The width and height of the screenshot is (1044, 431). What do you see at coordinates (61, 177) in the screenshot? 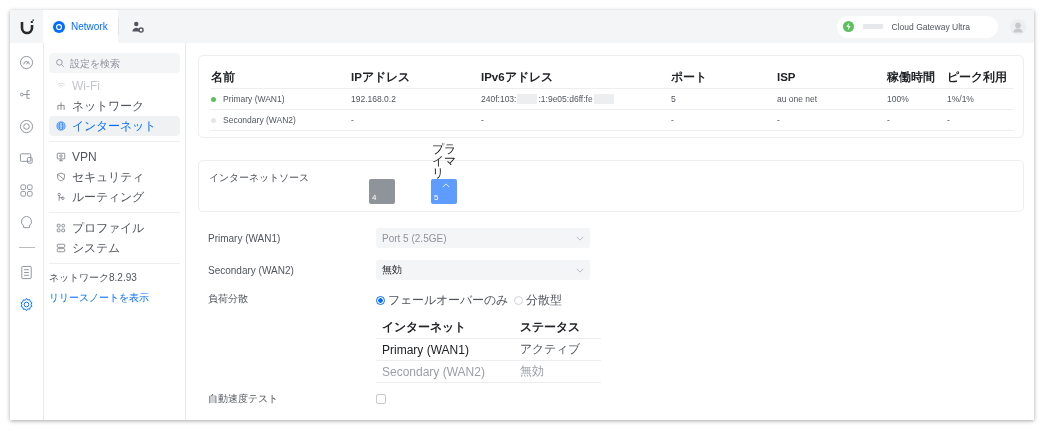
I see `shield-icon` at bounding box center [61, 177].